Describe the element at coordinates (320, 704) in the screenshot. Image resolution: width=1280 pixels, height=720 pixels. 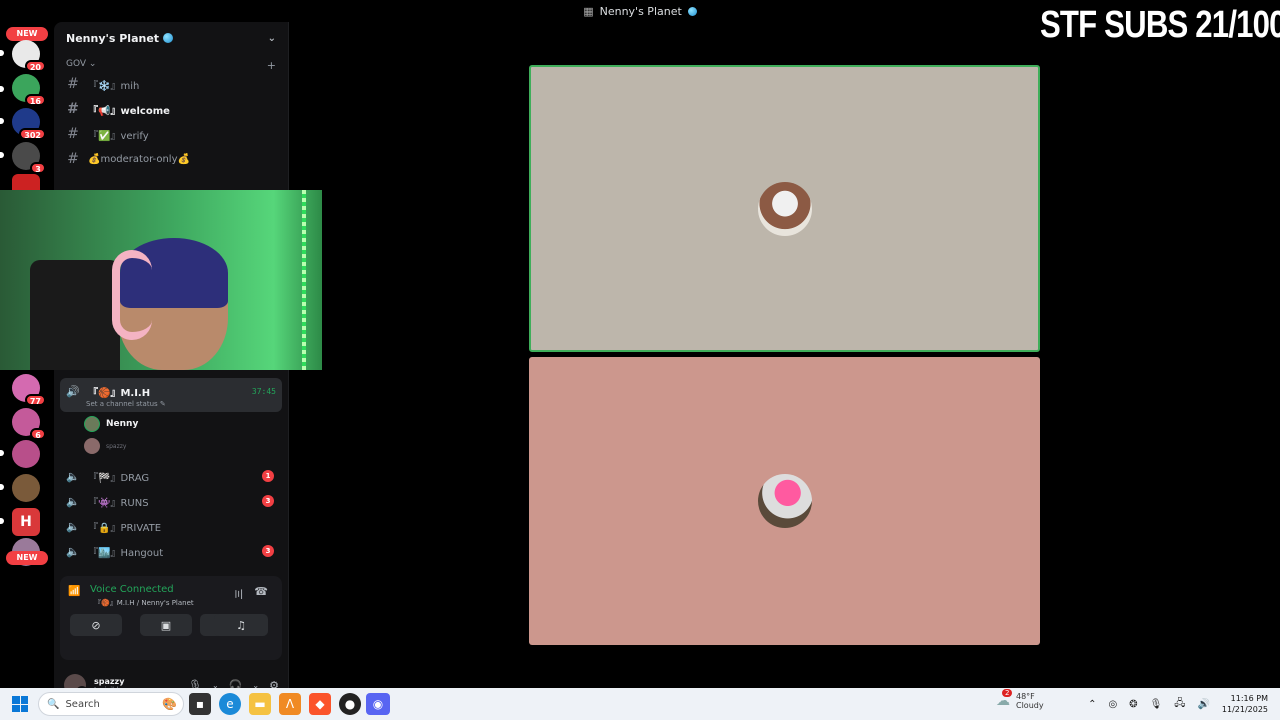
I see `brave-browser-icon: ◆` at that location.